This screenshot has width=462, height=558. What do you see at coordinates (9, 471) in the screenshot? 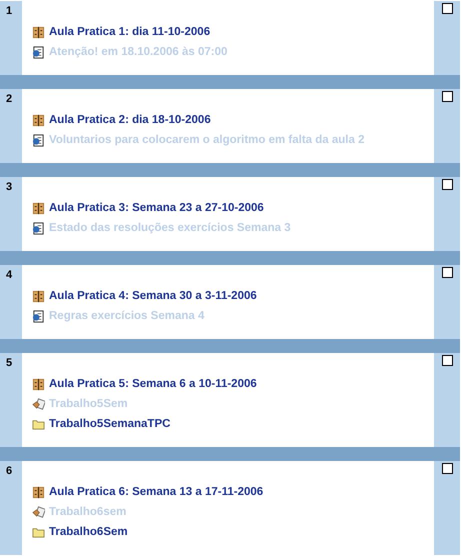
I see `section-number: 6` at bounding box center [9, 471].